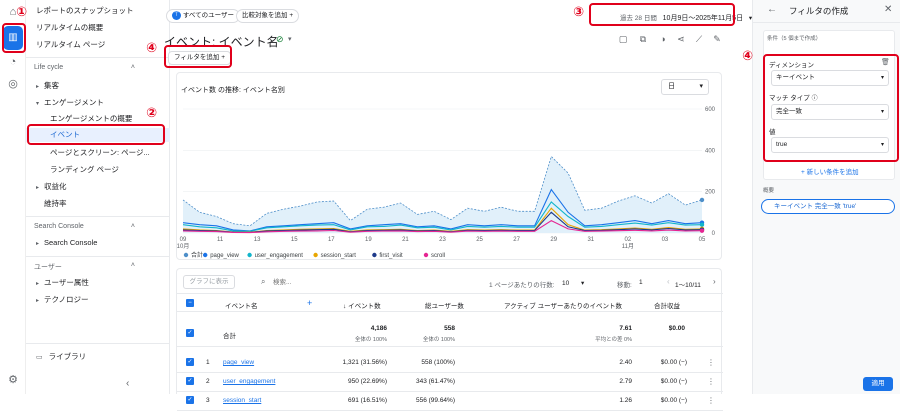 This screenshot has height=411, width=900. I want to click on edit-icon: ✎, so click(717, 39).